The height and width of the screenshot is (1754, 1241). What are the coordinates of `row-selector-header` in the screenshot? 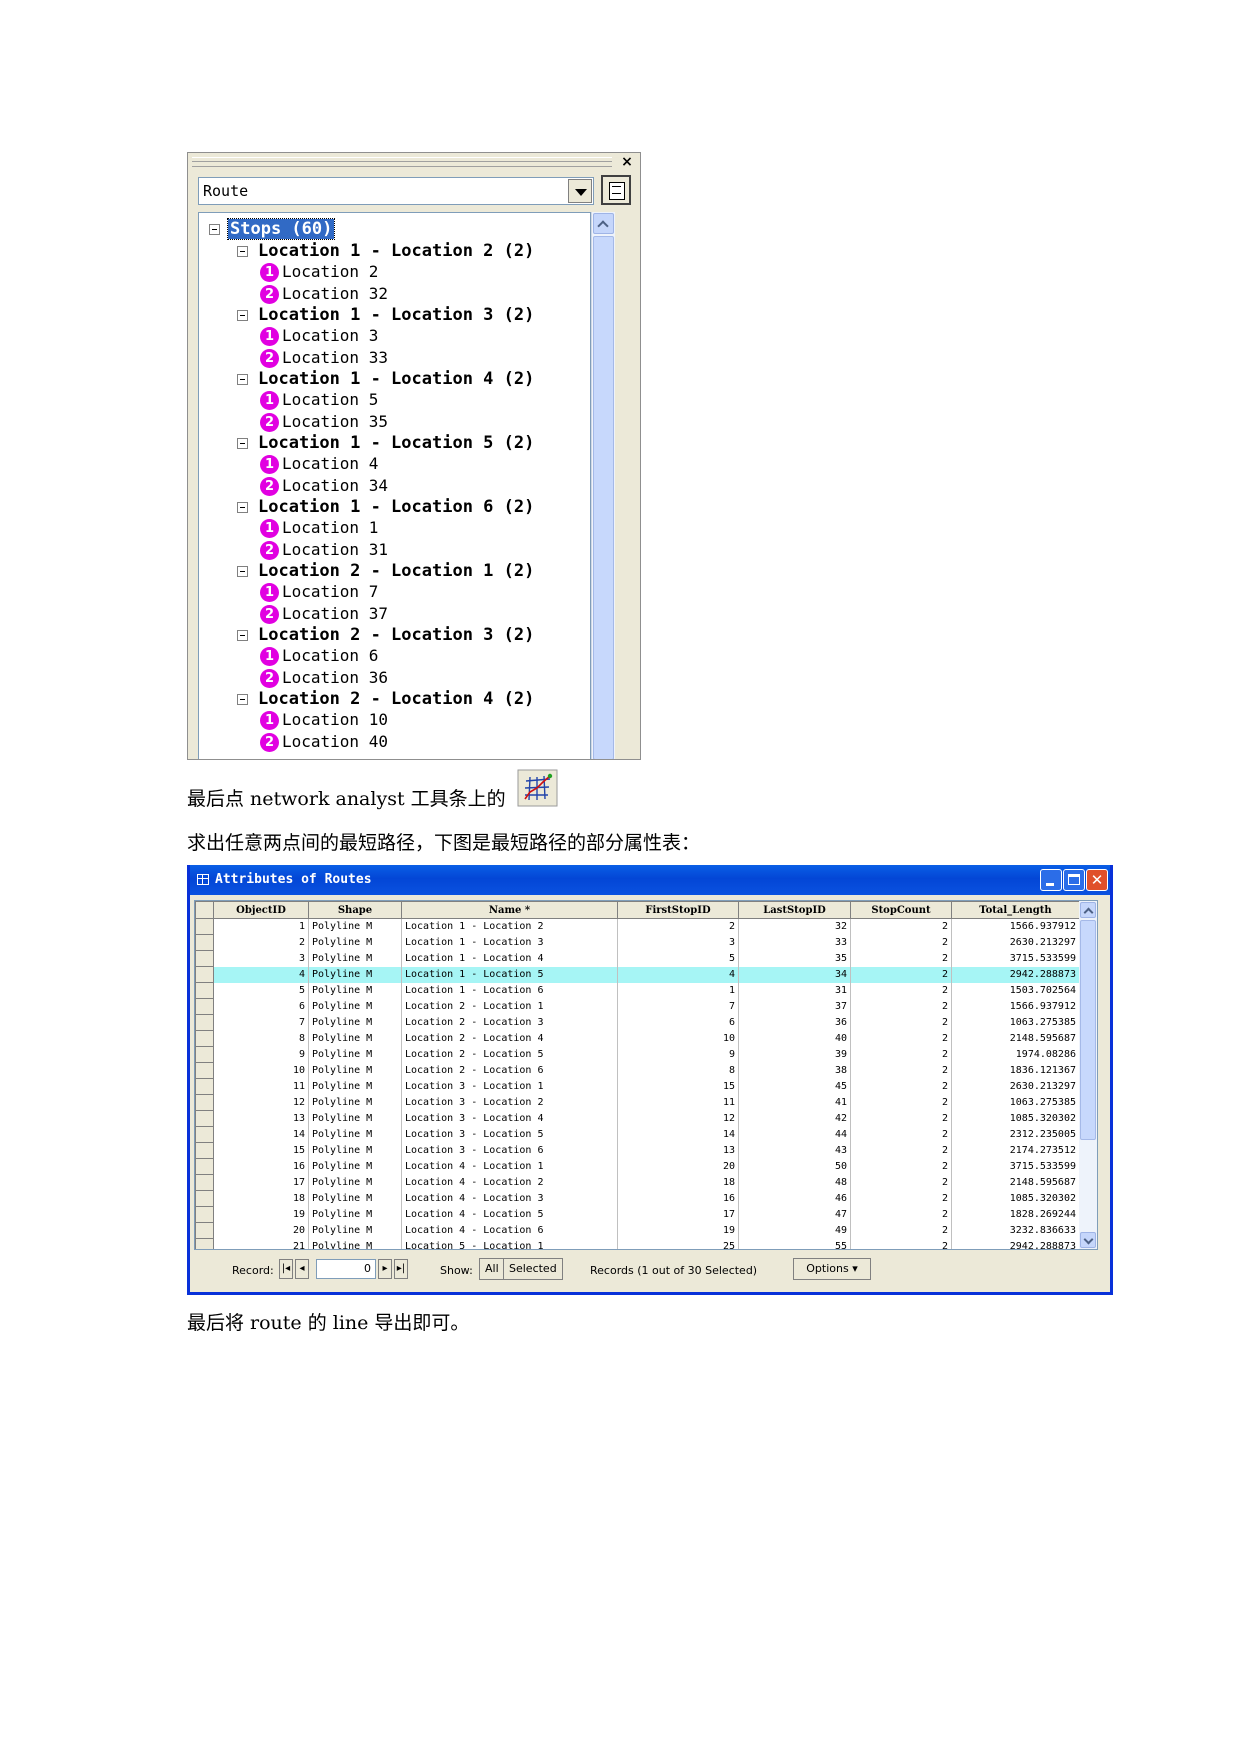 It's located at (204, 910).